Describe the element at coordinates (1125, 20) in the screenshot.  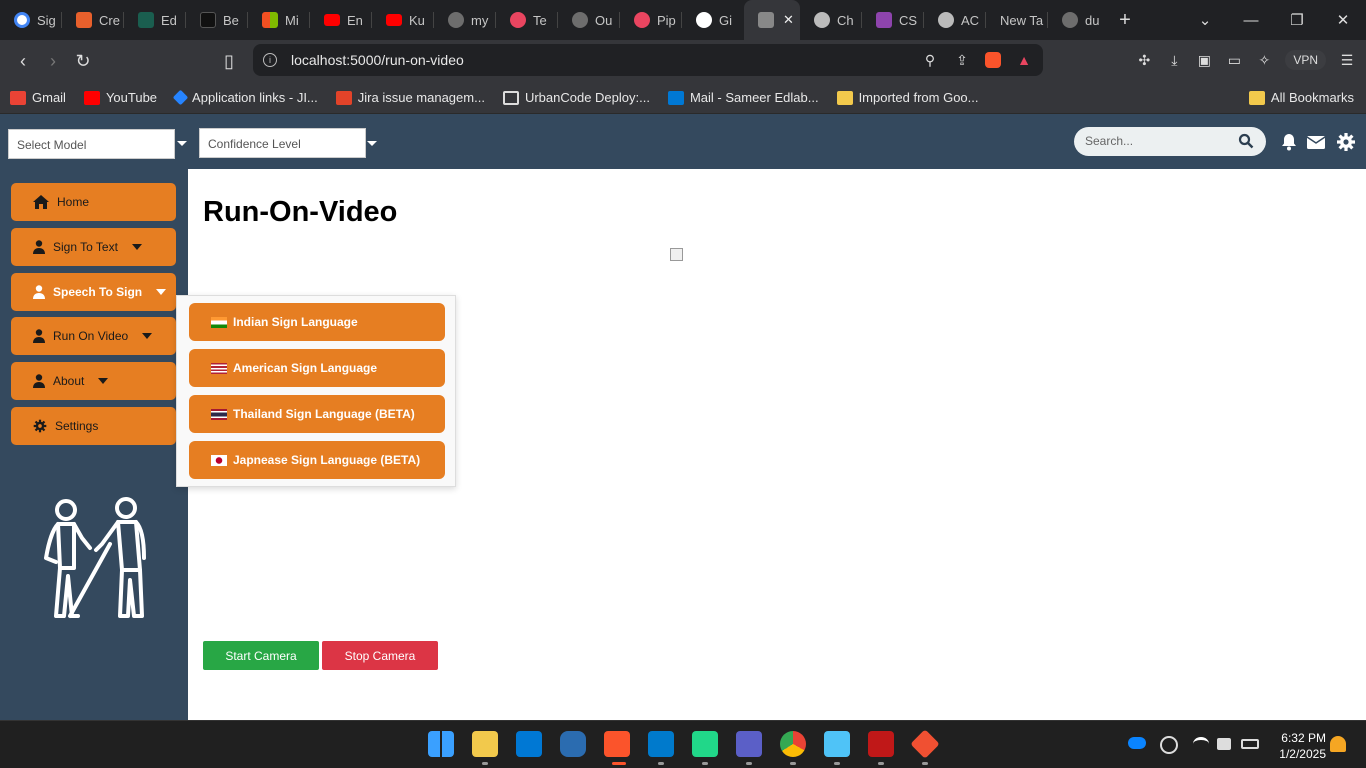
I see `new-tab-icon: +` at that location.